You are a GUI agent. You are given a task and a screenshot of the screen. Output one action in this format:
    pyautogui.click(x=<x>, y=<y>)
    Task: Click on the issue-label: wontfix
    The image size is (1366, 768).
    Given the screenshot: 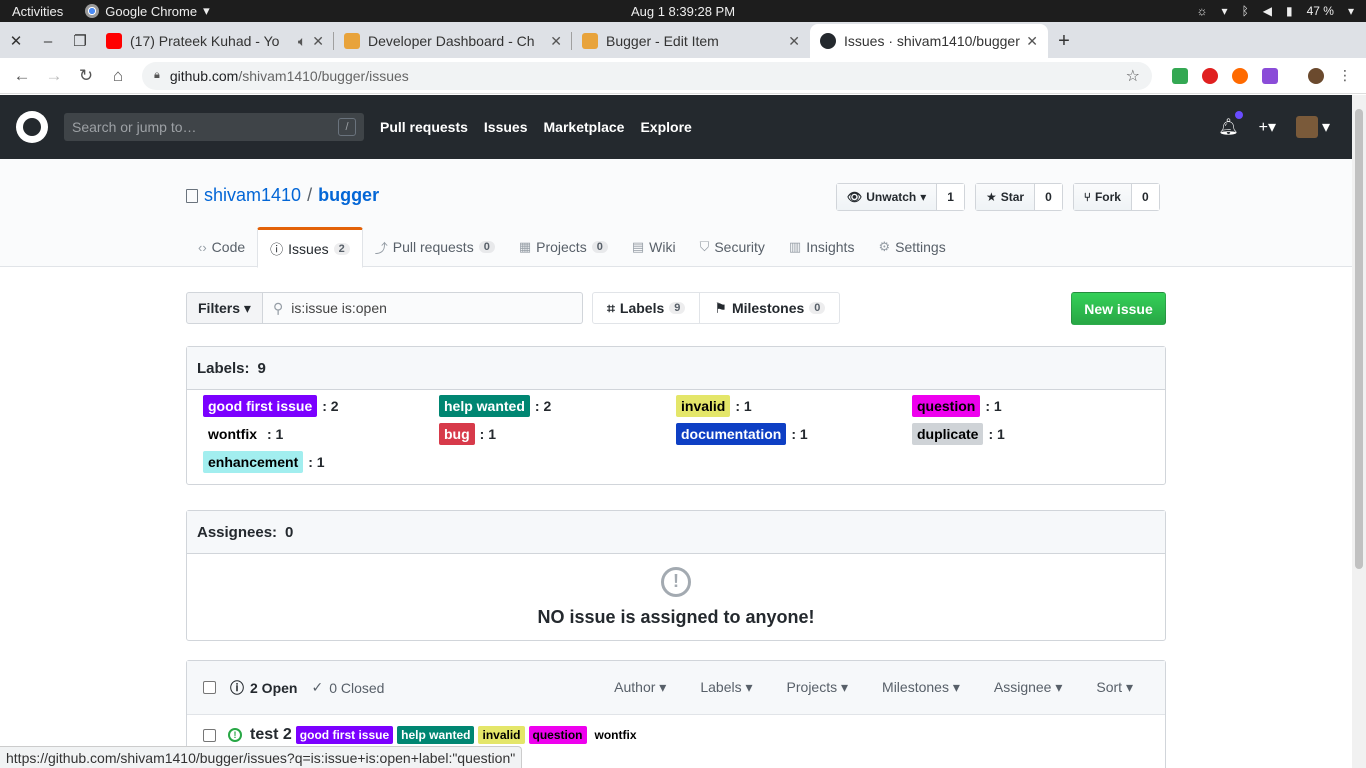 What is the action you would take?
    pyautogui.click(x=615, y=735)
    